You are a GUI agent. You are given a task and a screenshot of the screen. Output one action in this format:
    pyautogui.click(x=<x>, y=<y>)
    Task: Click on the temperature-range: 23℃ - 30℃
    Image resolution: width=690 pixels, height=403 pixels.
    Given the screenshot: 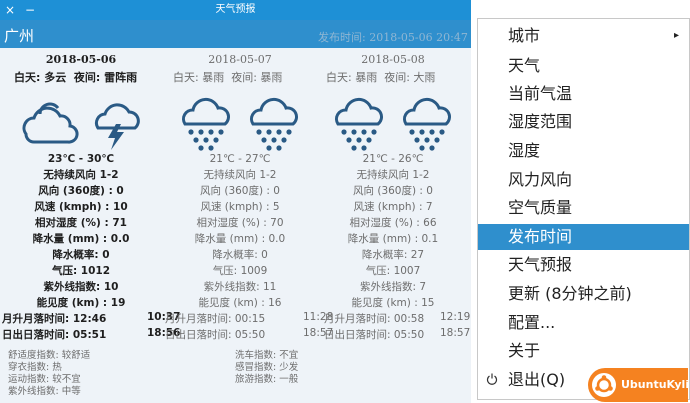 What is the action you would take?
    pyautogui.click(x=81, y=159)
    